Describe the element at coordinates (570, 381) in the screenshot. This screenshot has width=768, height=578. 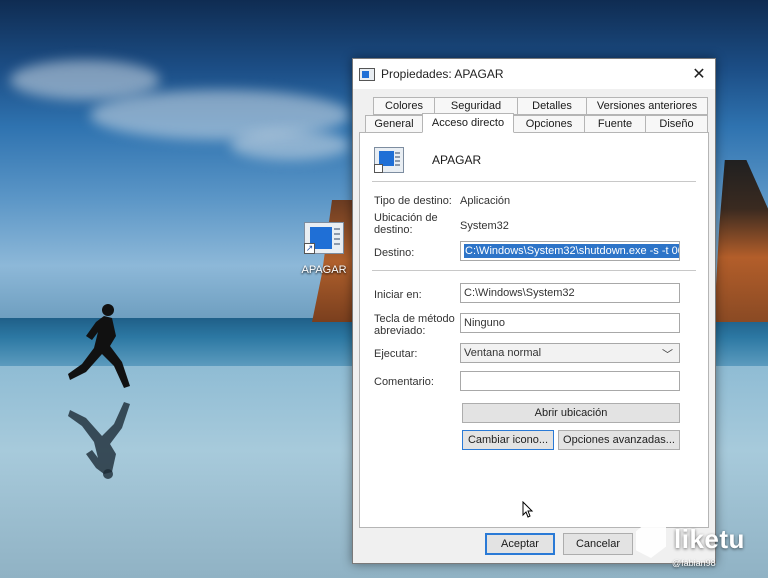
I see `comment-field` at that location.